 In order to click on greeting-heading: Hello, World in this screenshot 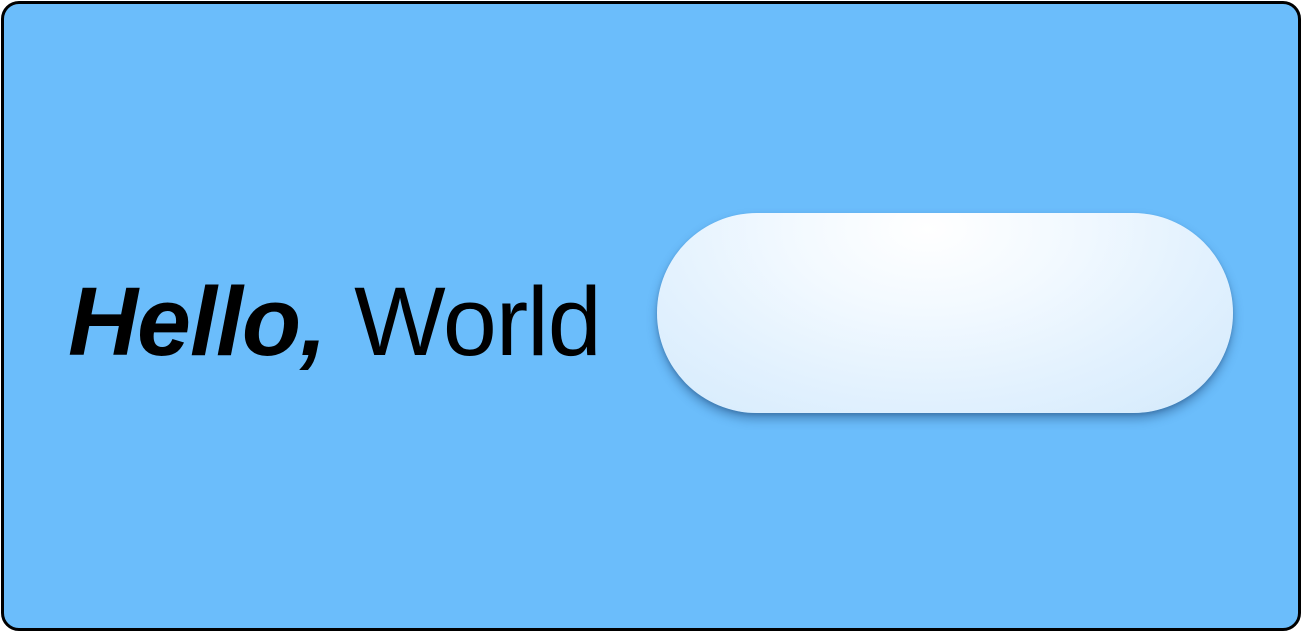, I will do `click(335, 321)`.